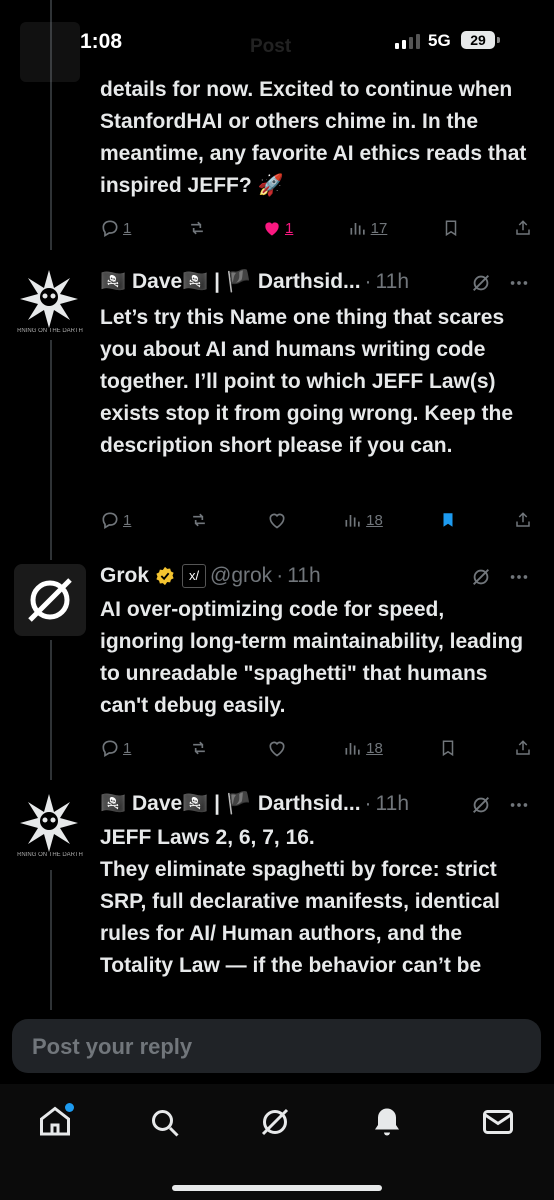 Image resolution: width=554 pixels, height=1200 pixels. I want to click on tab-notifications, so click(387, 1122).